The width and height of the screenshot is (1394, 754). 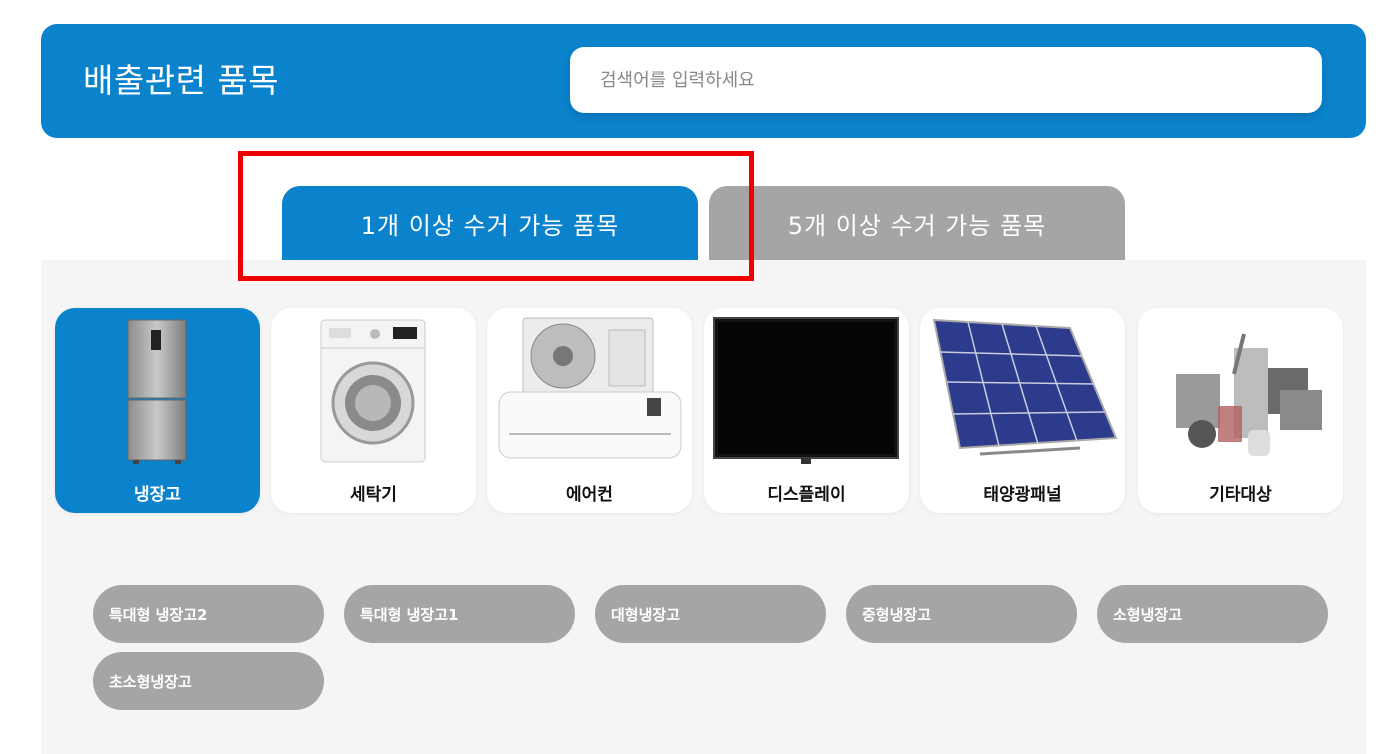 I want to click on subitem-pill: 중형냉장고, so click(x=961, y=614).